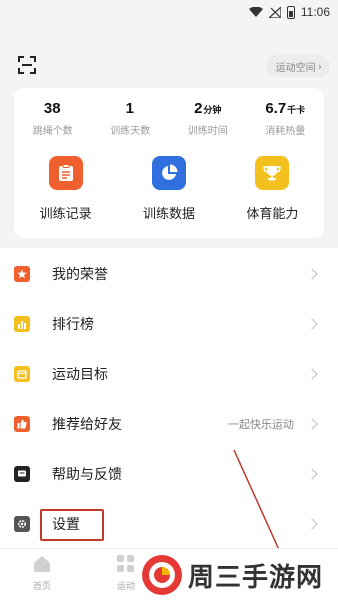 The image size is (338, 600). What do you see at coordinates (169, 67) in the screenshot?
I see `header: 运动空间 ›` at bounding box center [169, 67].